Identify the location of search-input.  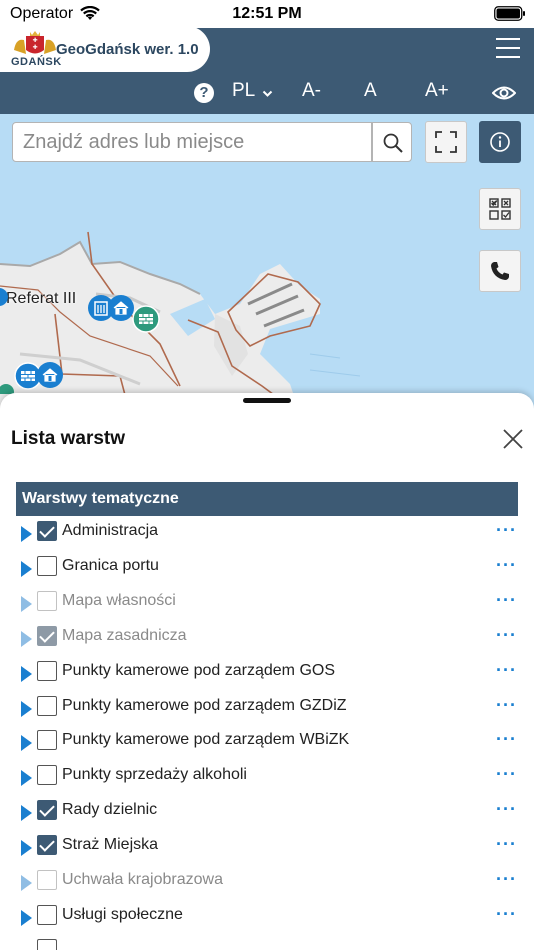
(192, 142).